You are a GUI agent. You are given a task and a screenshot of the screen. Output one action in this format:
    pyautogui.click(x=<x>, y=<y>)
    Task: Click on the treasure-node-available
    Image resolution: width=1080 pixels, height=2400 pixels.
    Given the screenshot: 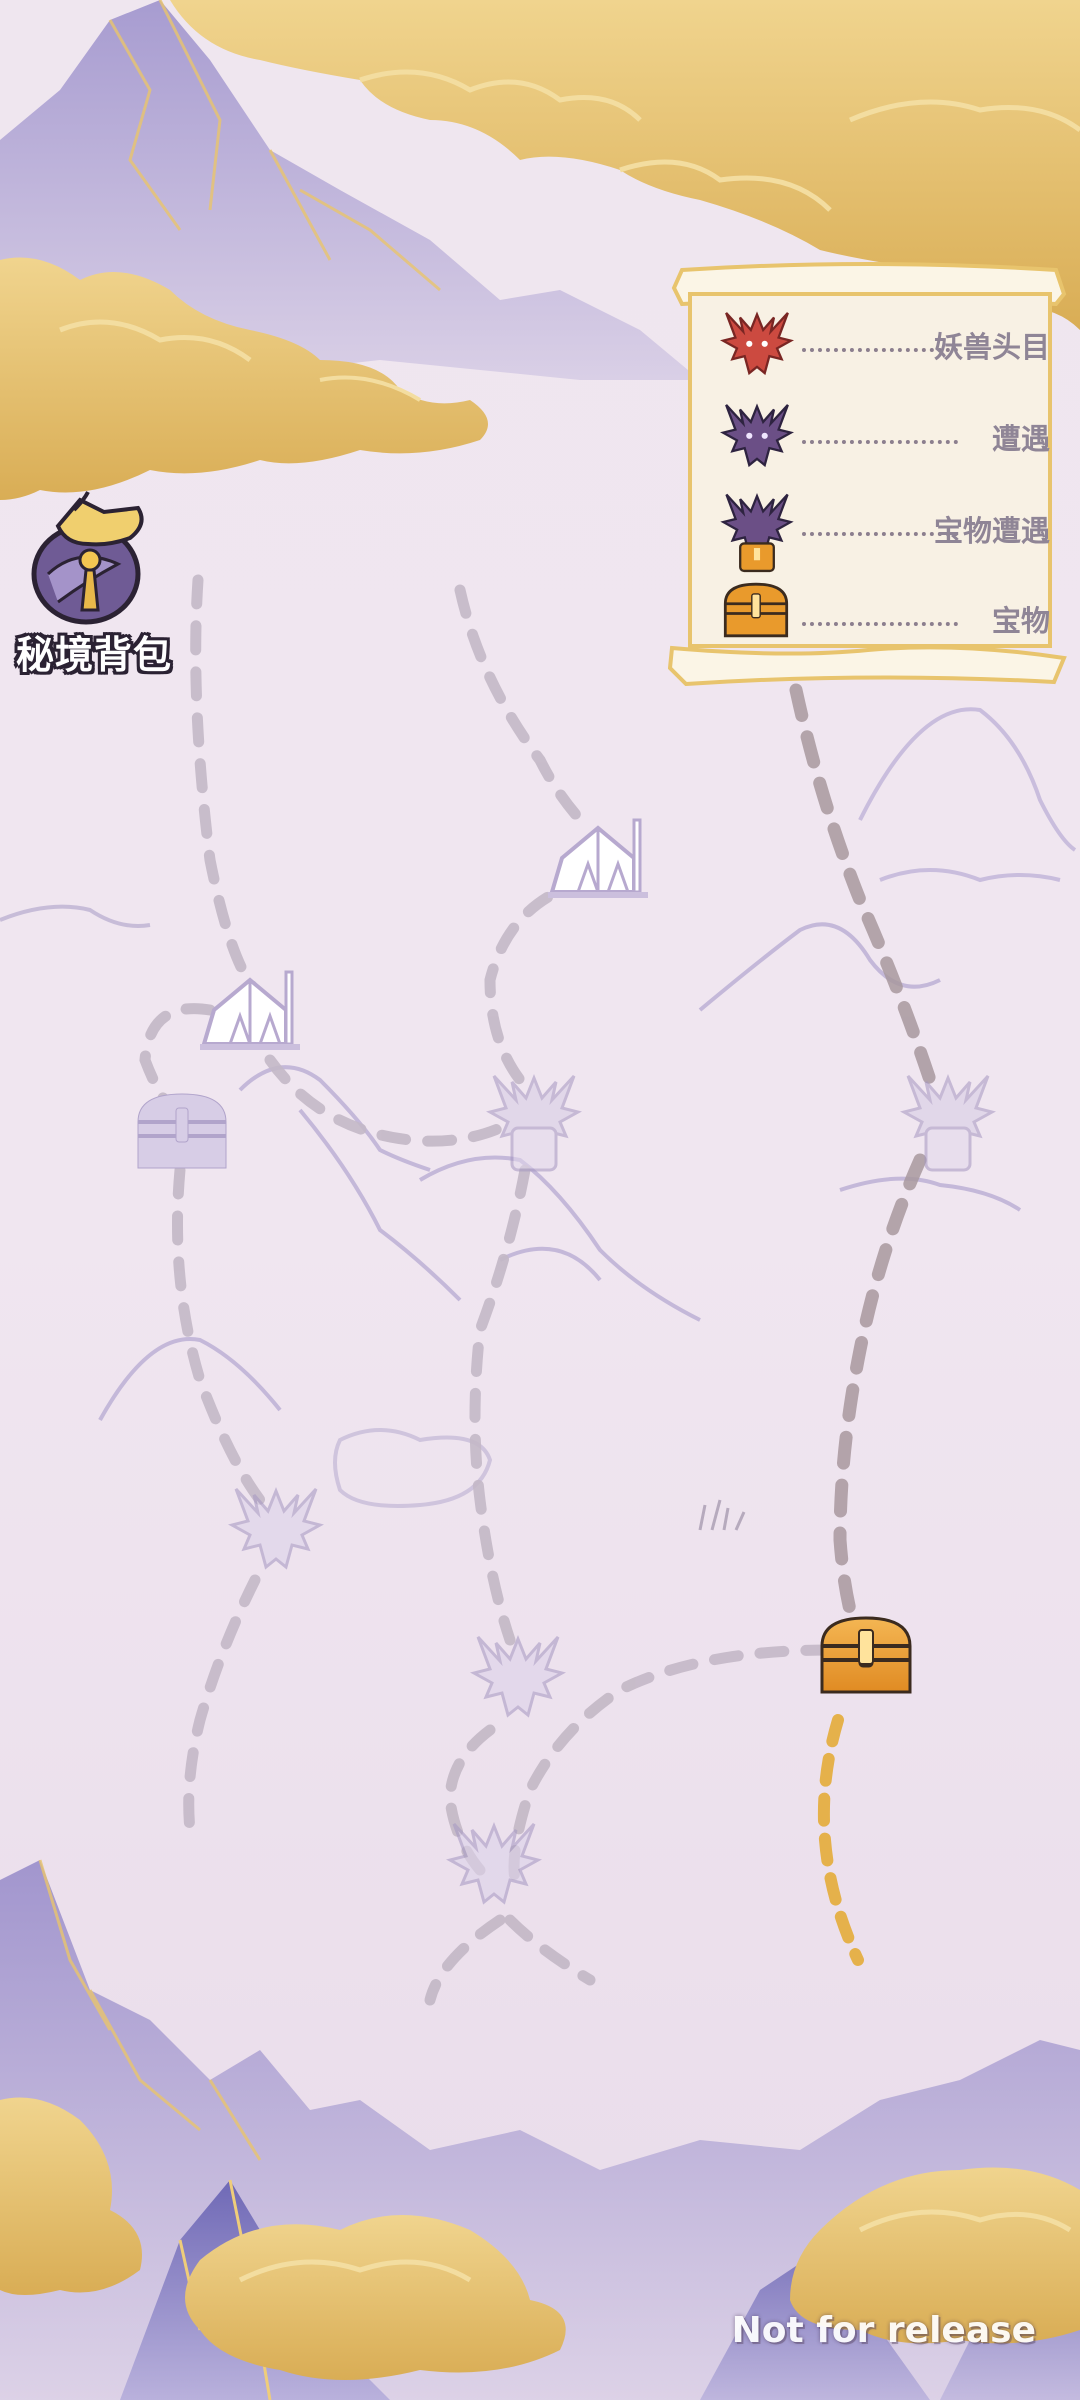 What is the action you would take?
    pyautogui.click(x=866, y=1655)
    